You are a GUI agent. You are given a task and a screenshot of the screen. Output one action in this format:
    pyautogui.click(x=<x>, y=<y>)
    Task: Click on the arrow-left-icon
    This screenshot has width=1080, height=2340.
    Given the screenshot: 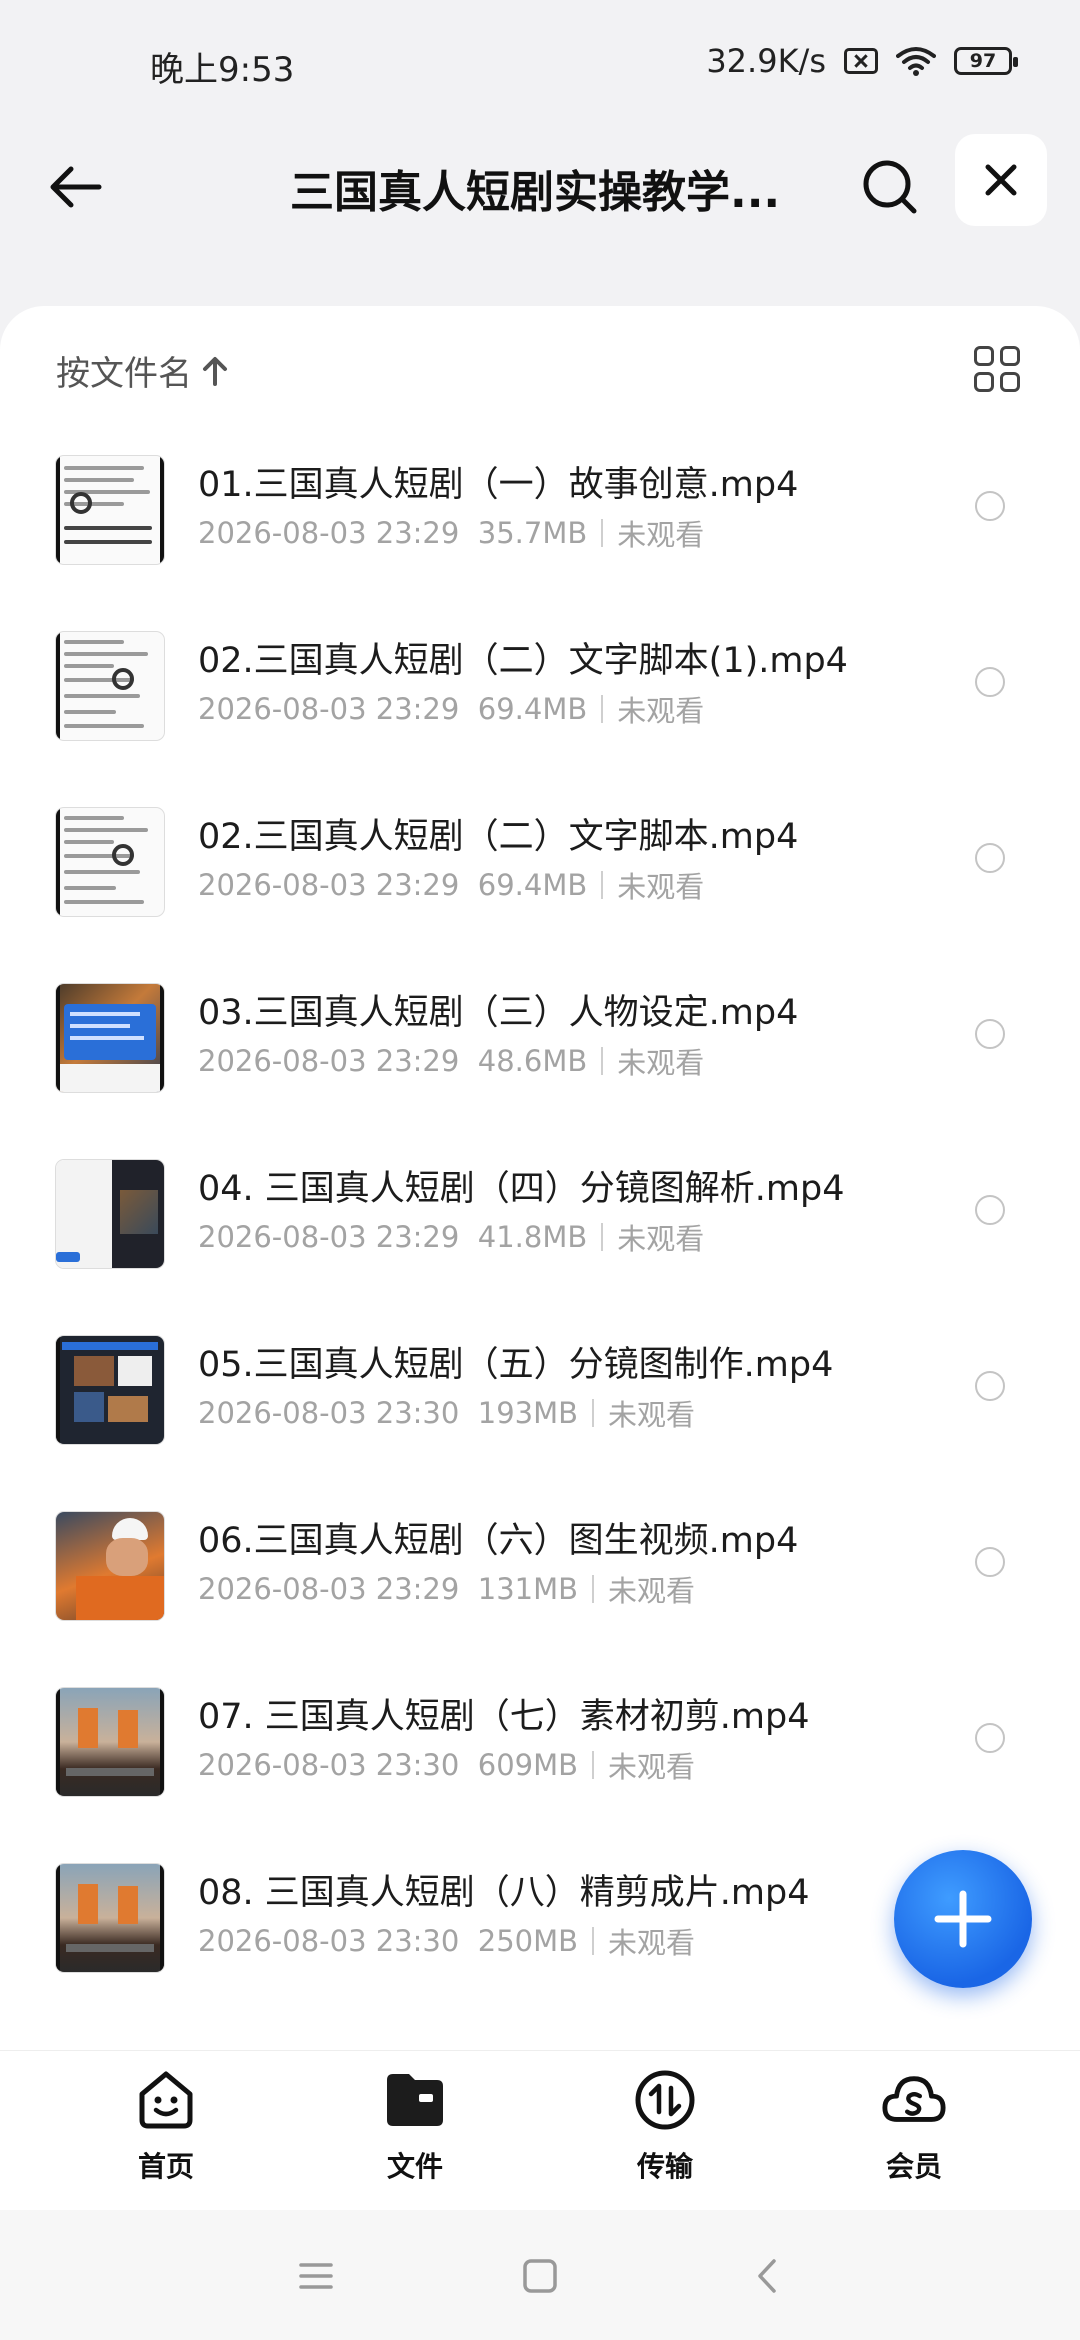 What is the action you would take?
    pyautogui.click(x=76, y=187)
    